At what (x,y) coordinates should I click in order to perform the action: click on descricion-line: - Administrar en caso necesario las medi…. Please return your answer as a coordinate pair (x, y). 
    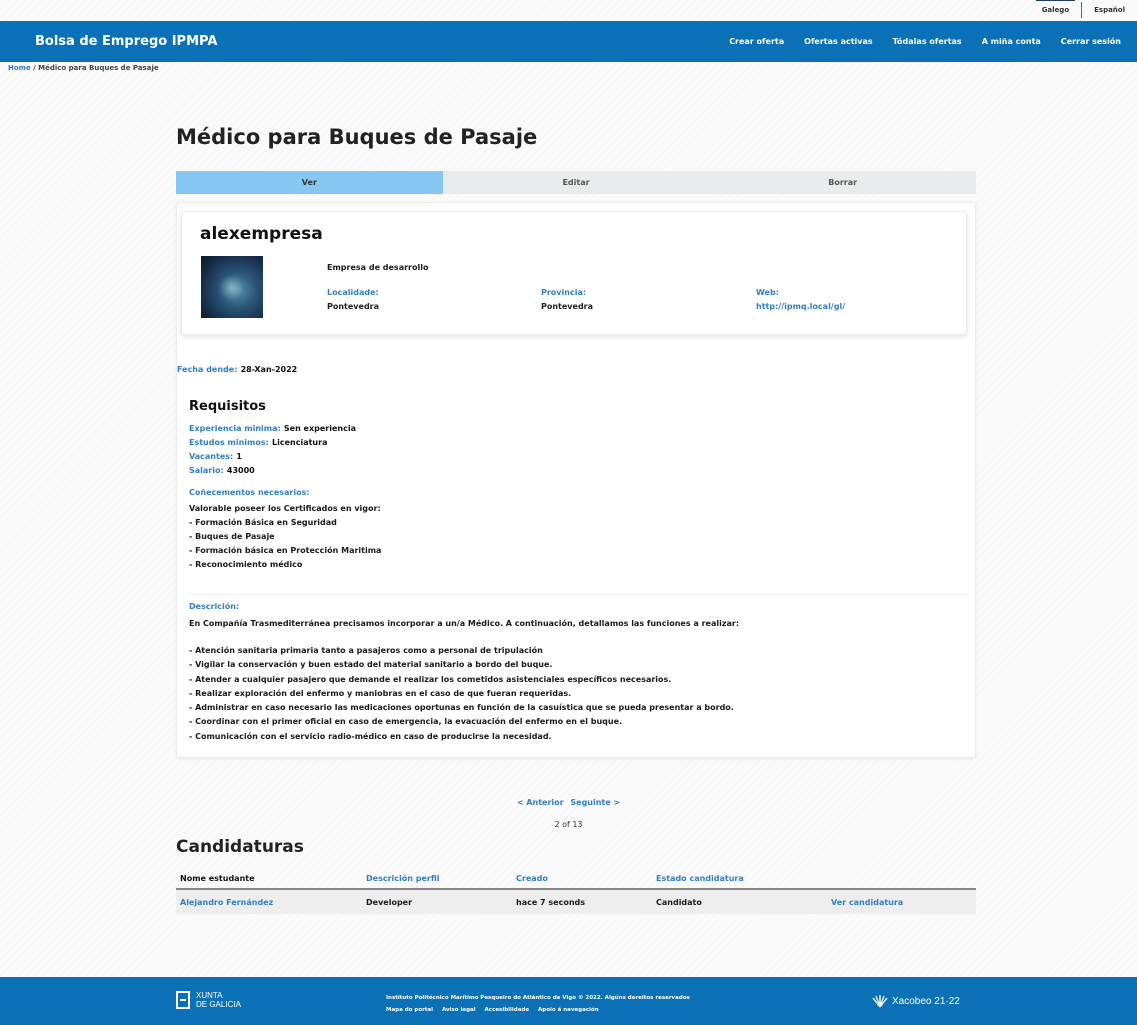
    Looking at the image, I should click on (461, 708).